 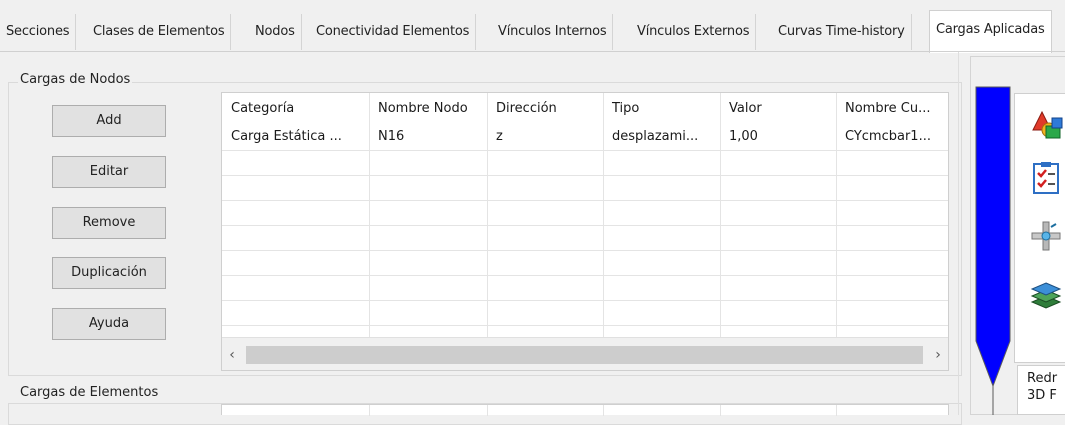 I want to click on tab-vinculos-externos: Vínculos Externos, so click(x=694, y=32).